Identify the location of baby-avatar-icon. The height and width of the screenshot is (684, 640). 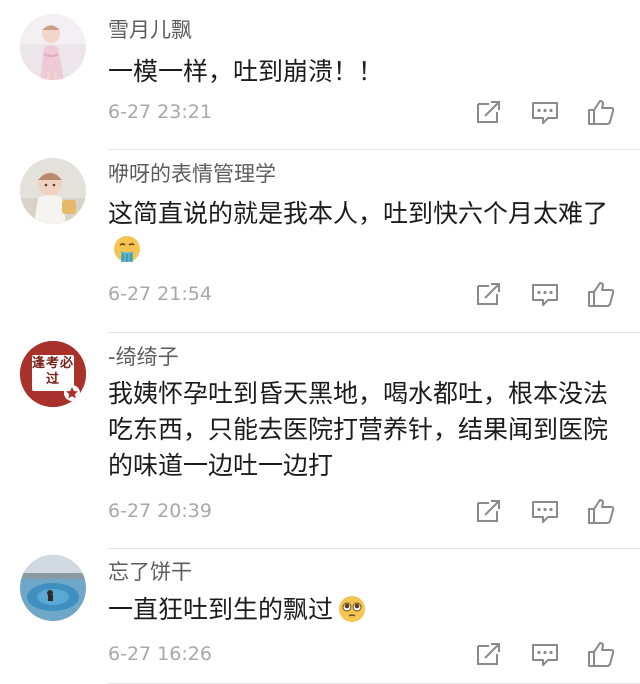
(53, 191).